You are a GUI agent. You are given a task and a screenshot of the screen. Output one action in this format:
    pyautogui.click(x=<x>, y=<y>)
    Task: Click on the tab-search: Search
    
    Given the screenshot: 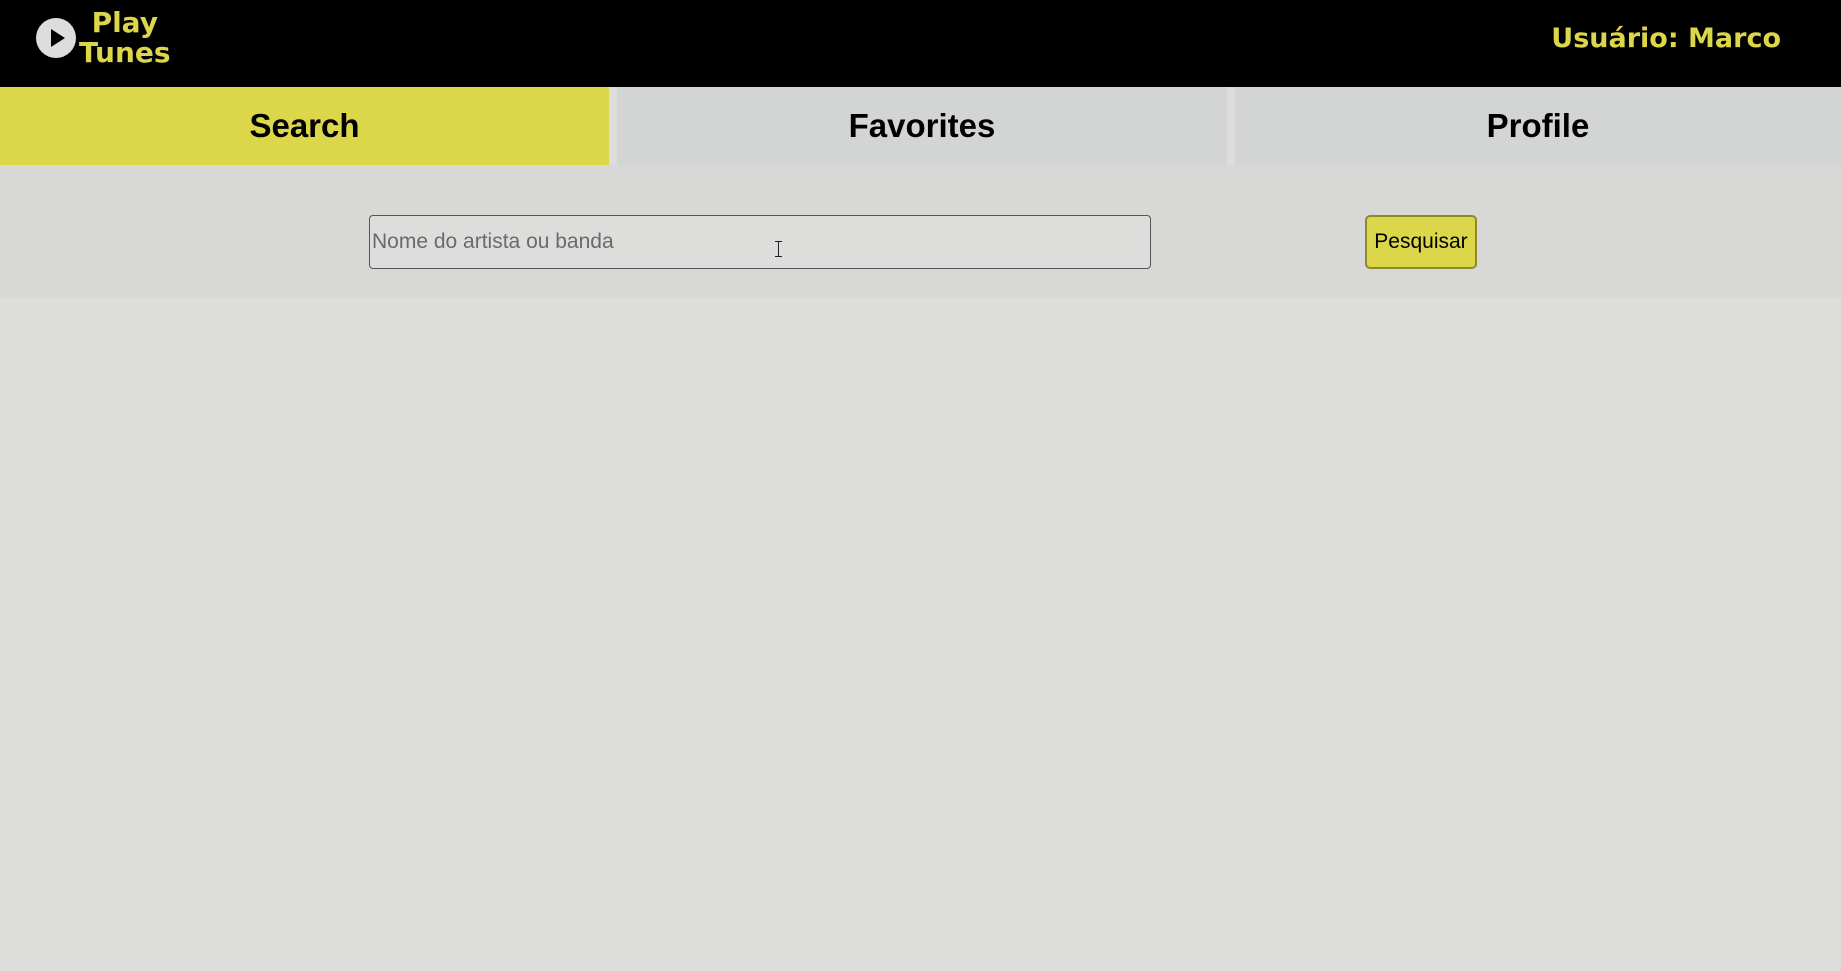 What is the action you would take?
    pyautogui.click(x=304, y=126)
    